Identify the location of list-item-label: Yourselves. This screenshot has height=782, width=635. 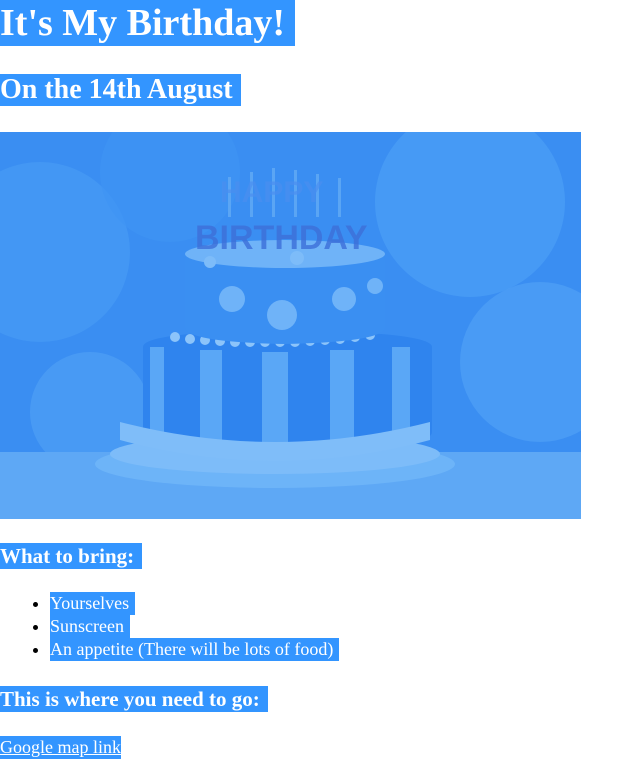
(93, 603).